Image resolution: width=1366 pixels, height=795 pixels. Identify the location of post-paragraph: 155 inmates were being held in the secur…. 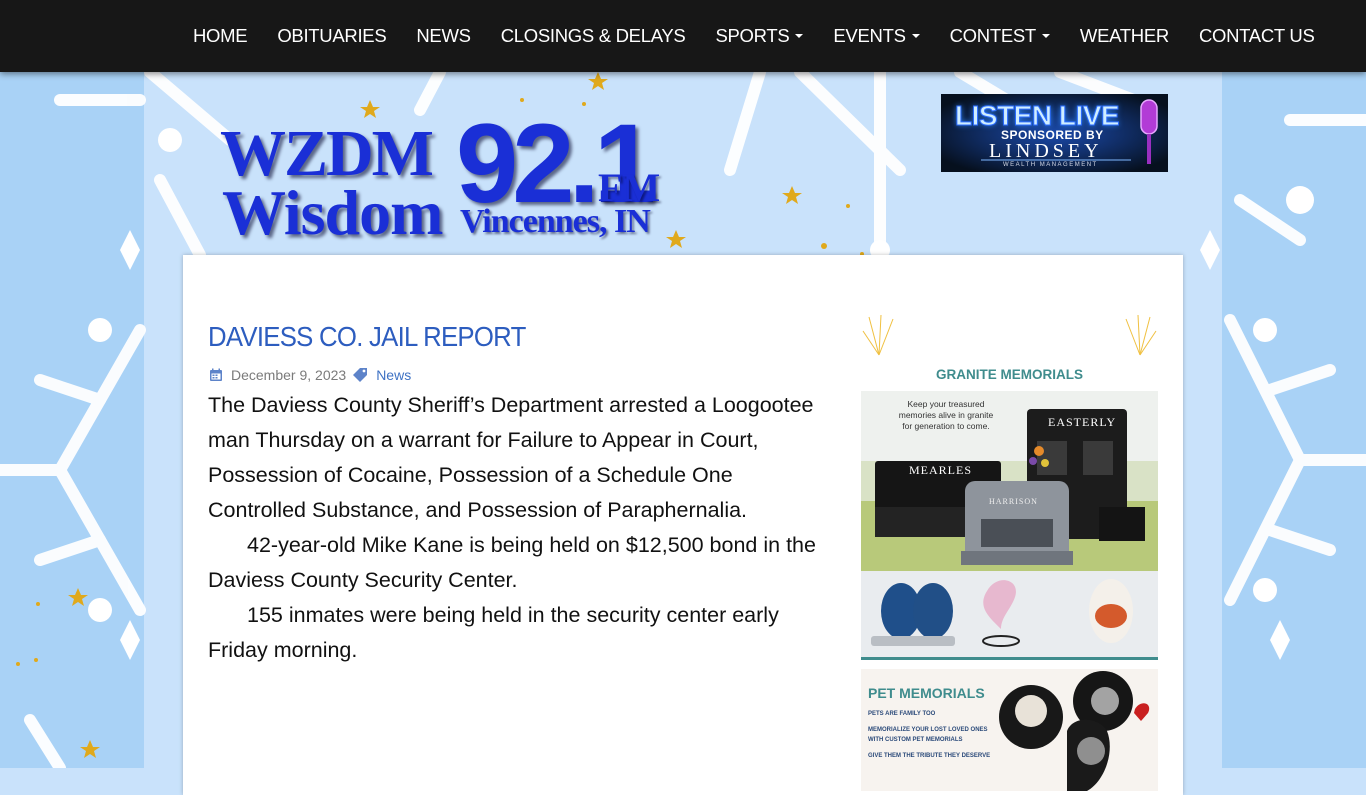
(493, 632).